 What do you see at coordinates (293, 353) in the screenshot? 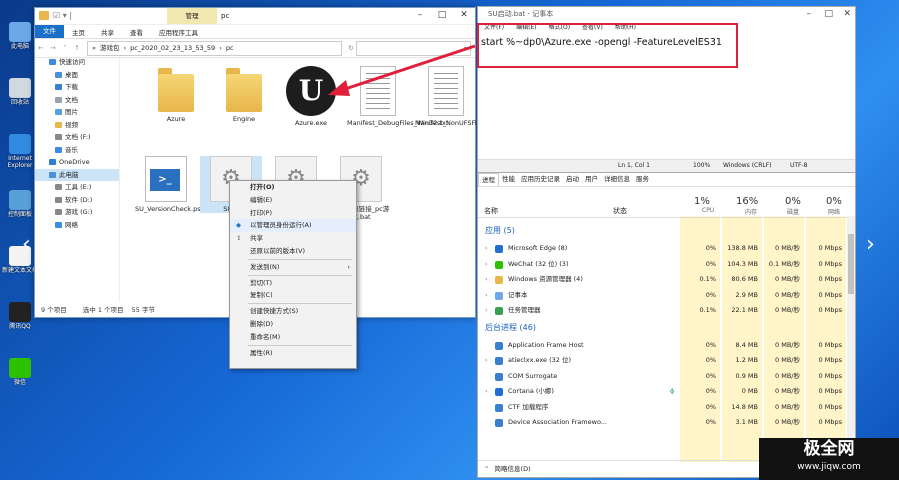
I see `menu-item: 属性(R)` at bounding box center [293, 353].